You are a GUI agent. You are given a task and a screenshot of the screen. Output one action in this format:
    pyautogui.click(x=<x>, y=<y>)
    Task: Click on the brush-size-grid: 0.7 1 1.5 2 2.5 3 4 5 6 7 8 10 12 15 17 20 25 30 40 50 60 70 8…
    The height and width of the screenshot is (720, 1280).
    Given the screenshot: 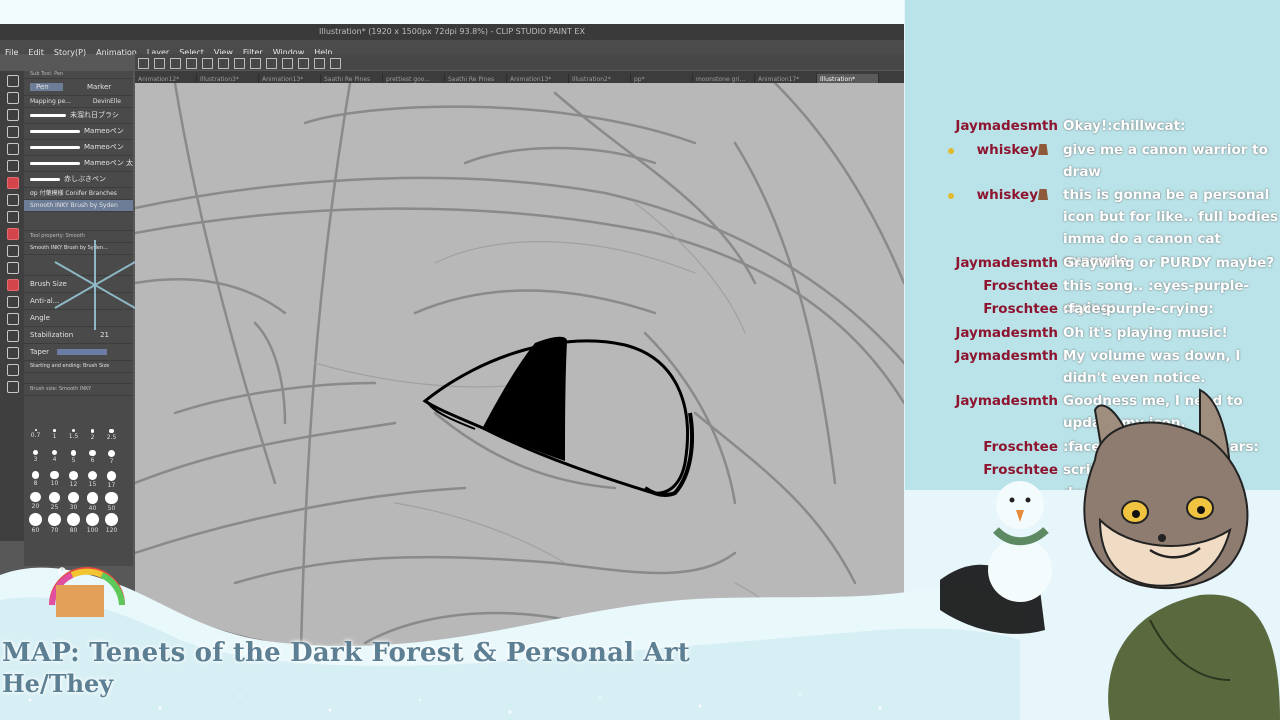 What is the action you would take?
    pyautogui.click(x=78, y=480)
    